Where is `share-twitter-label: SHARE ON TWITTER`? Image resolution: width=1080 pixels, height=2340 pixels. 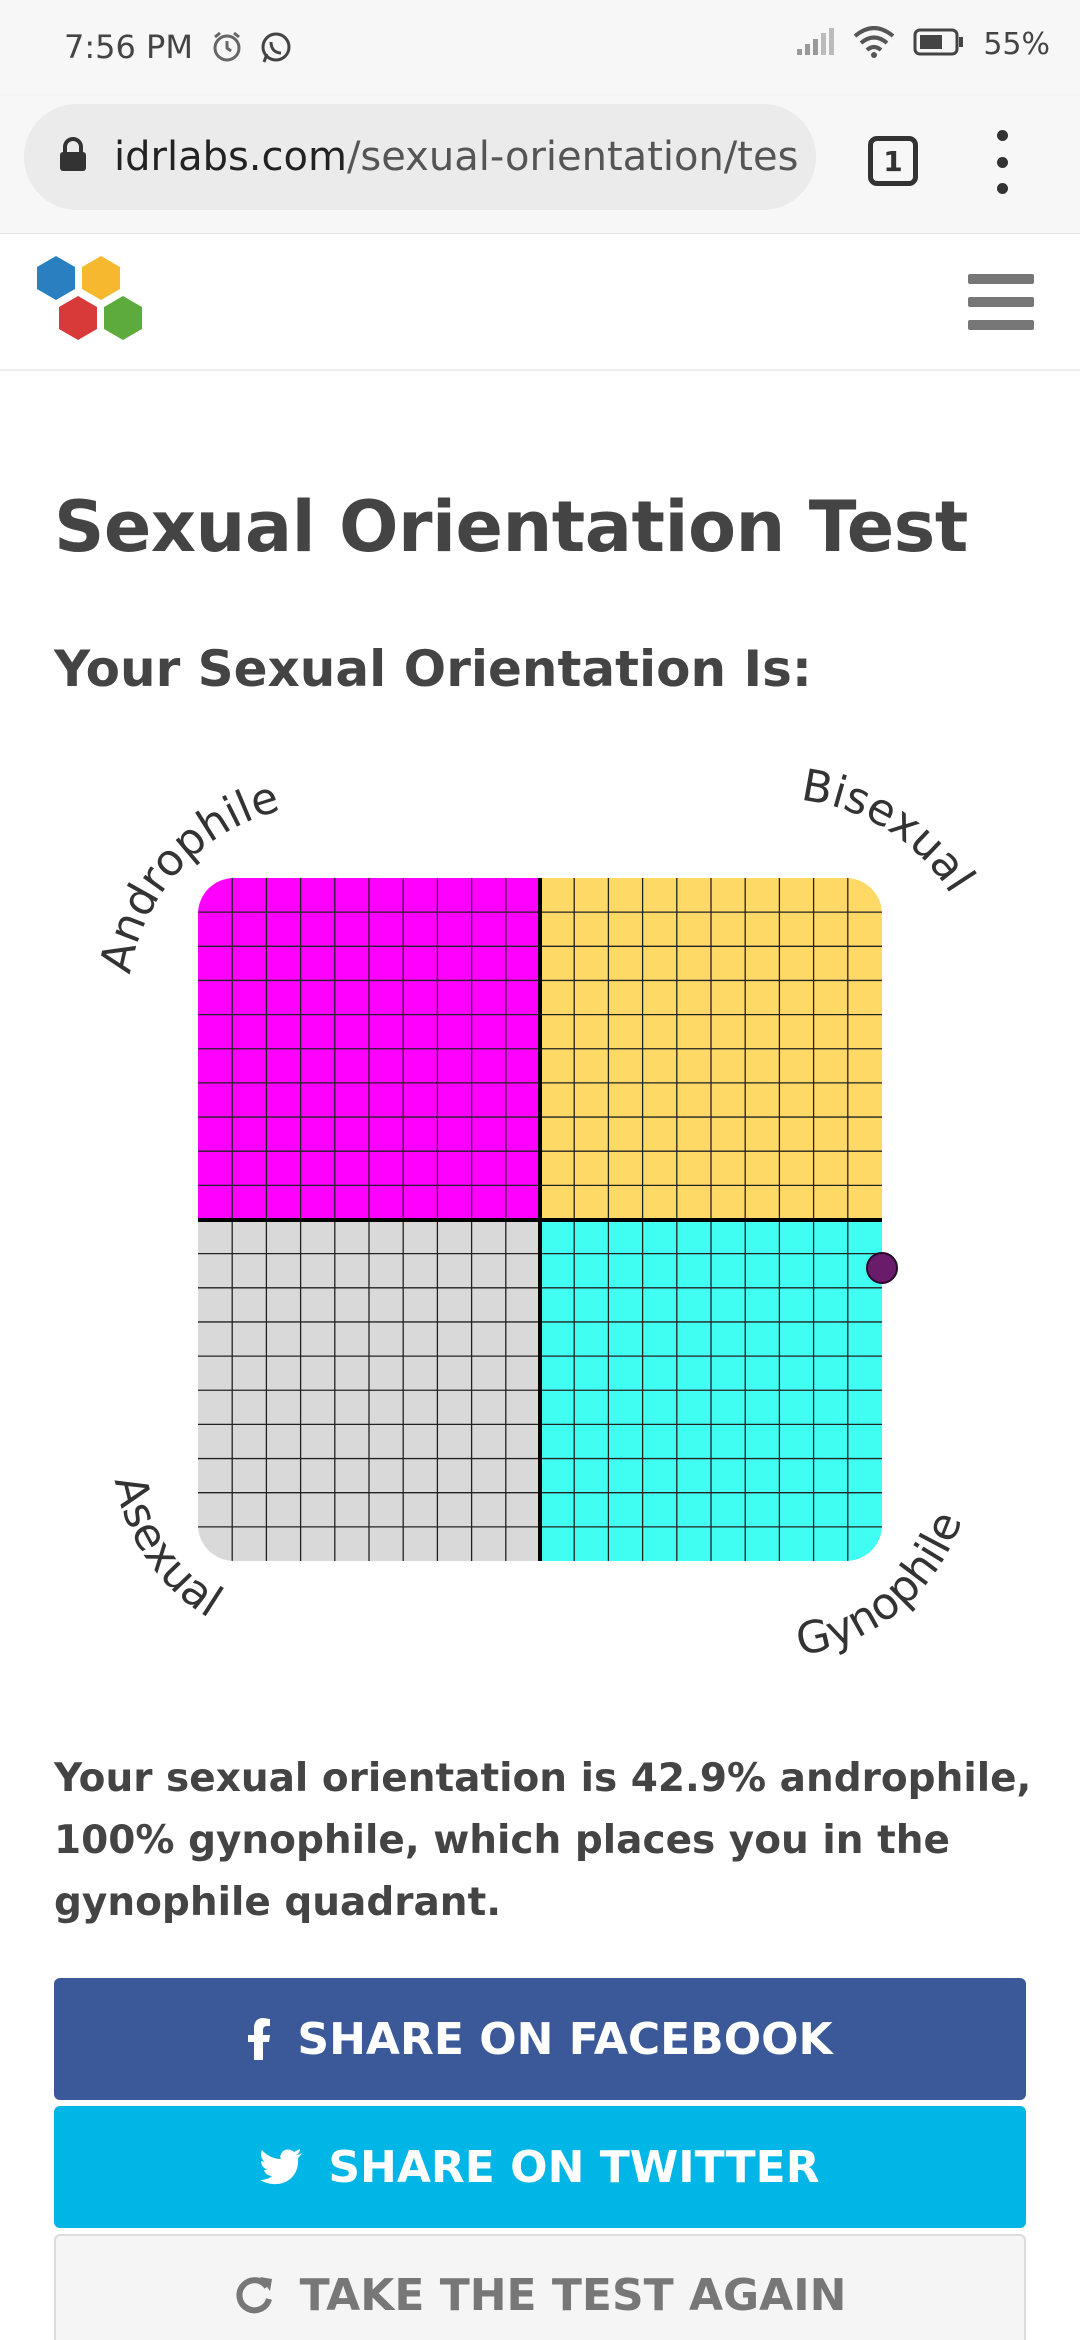
share-twitter-label: SHARE ON TWITTER is located at coordinates (574, 2167).